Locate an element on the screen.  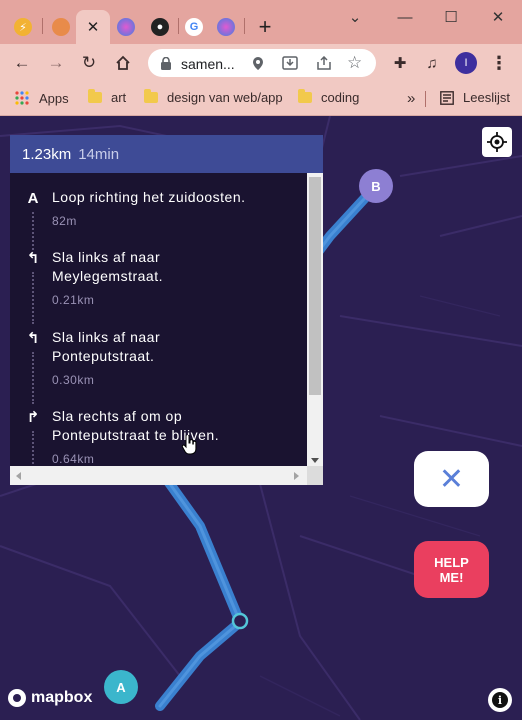
attribution-info-button: i is located at coordinates (500, 700).